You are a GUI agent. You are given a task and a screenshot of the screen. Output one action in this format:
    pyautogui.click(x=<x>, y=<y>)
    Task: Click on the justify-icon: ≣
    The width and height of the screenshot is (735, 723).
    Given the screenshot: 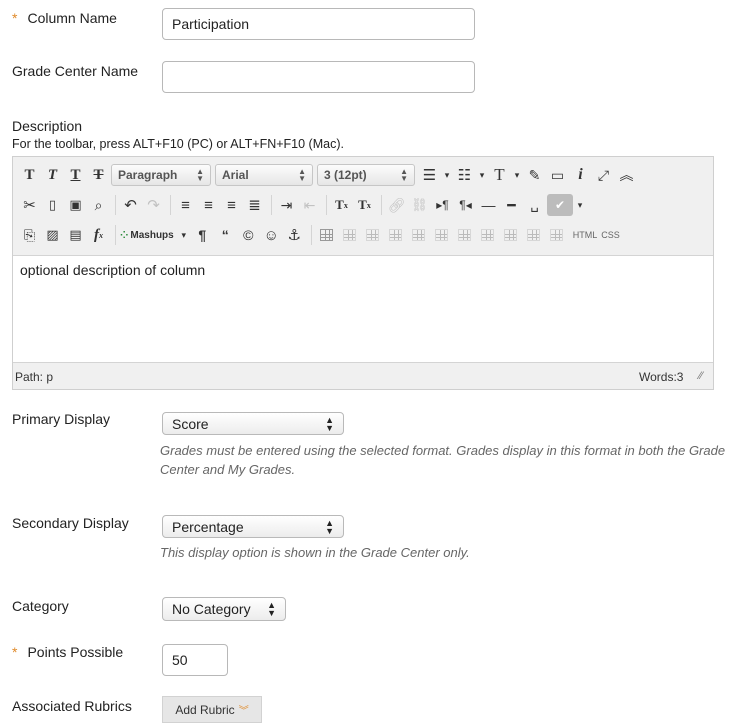 What is the action you would take?
    pyautogui.click(x=254, y=205)
    